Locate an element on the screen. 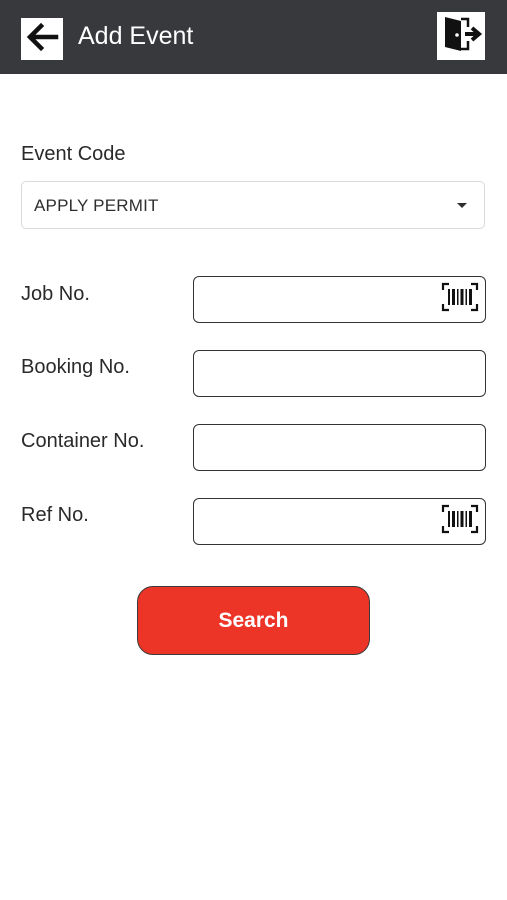 The height and width of the screenshot is (900, 507). job-no-scan-button is located at coordinates (460, 299).